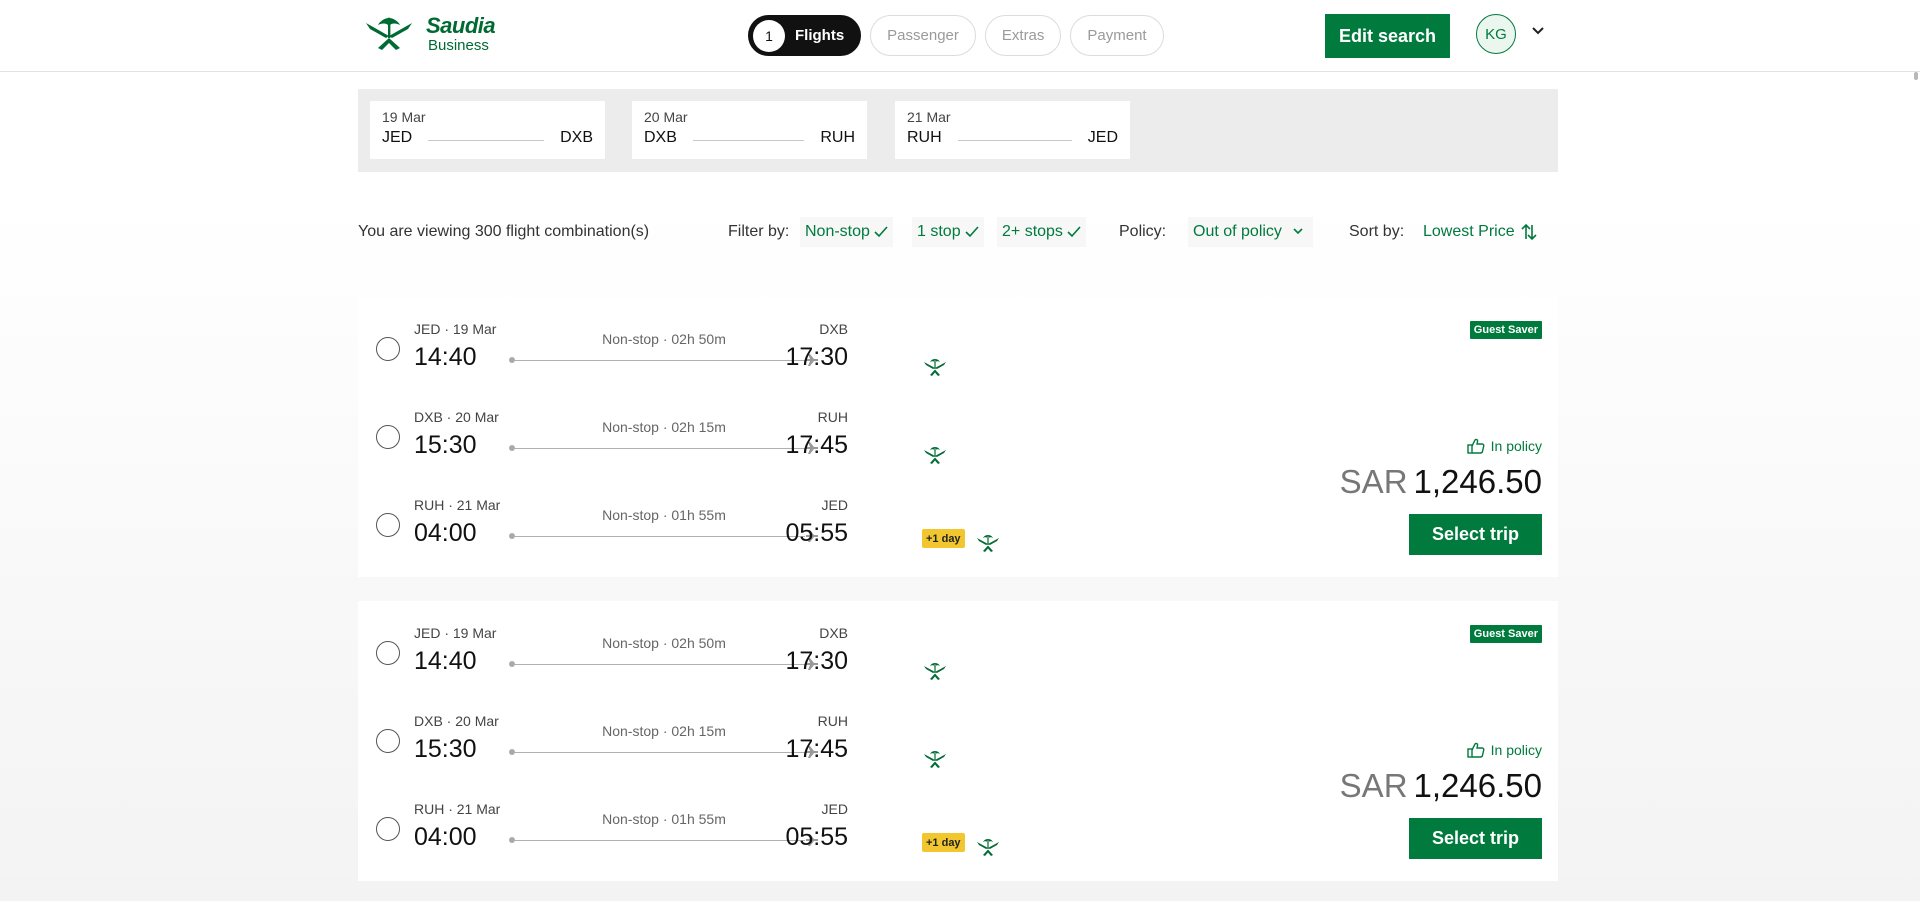 The height and width of the screenshot is (901, 1920). I want to click on trip-price: SAR 1,246.50, so click(1441, 786).